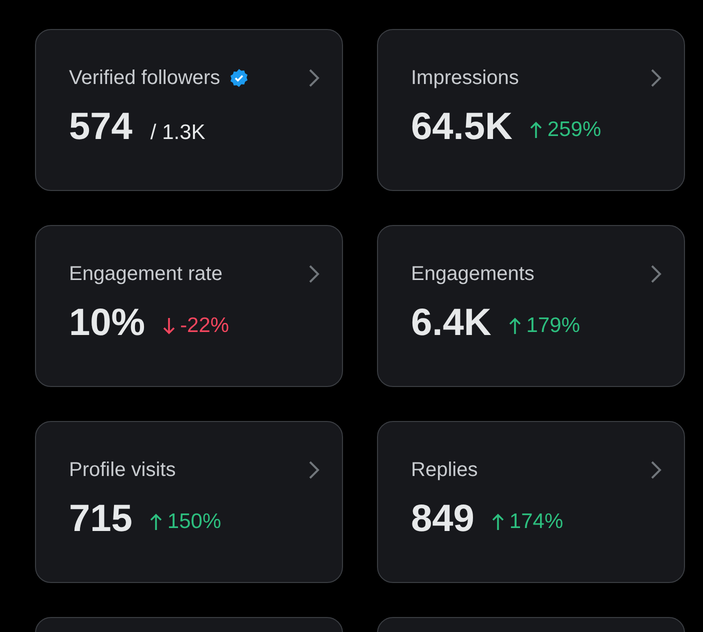  I want to click on metric-value: 849, so click(442, 519).